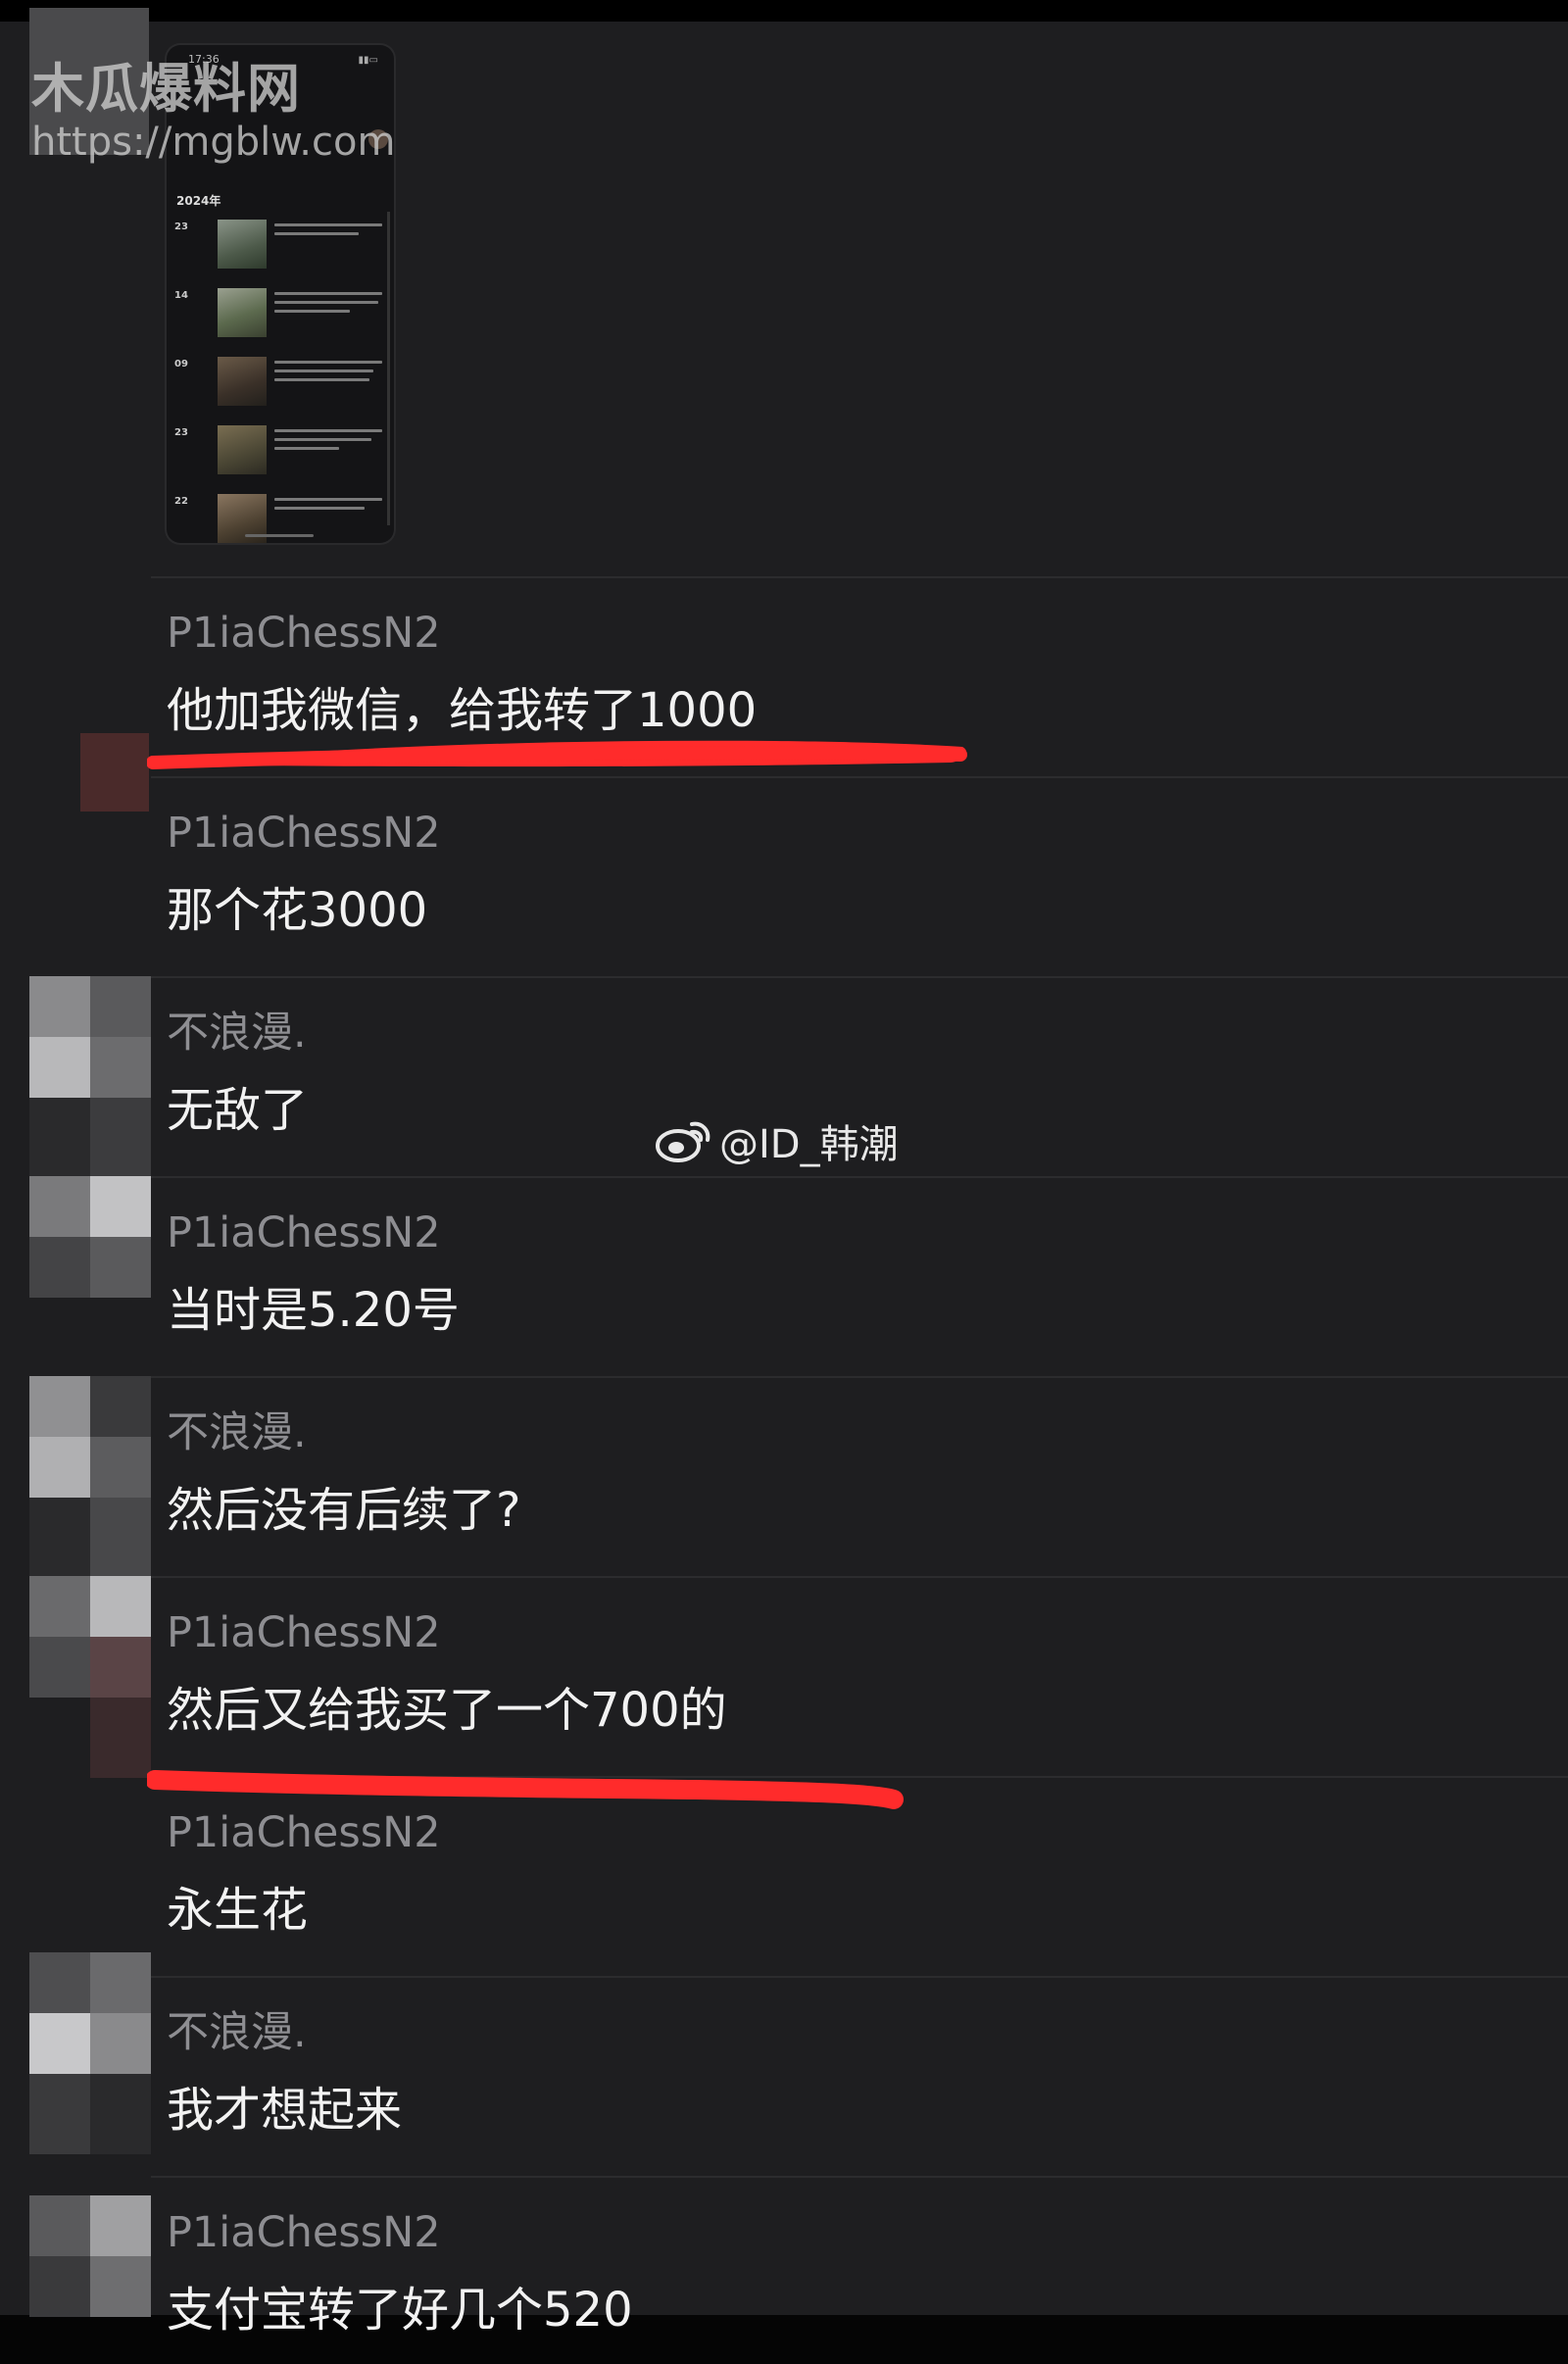 This screenshot has height=2364, width=1568. I want to click on thumbnail-scrollbar, so click(388, 368).